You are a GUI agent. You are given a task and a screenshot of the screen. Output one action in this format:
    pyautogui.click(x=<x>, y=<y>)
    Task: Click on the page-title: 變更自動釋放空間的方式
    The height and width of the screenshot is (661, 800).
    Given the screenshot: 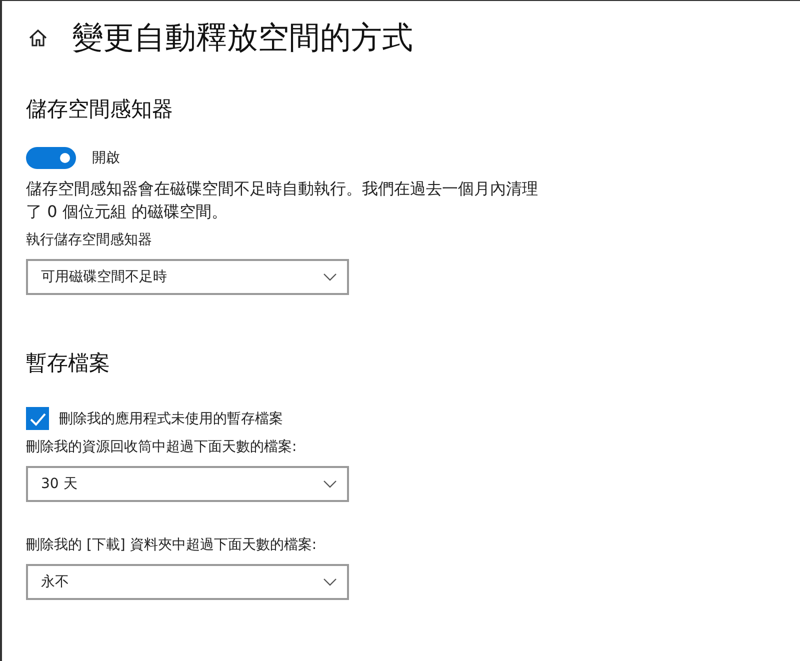 What is the action you would take?
    pyautogui.click(x=242, y=38)
    